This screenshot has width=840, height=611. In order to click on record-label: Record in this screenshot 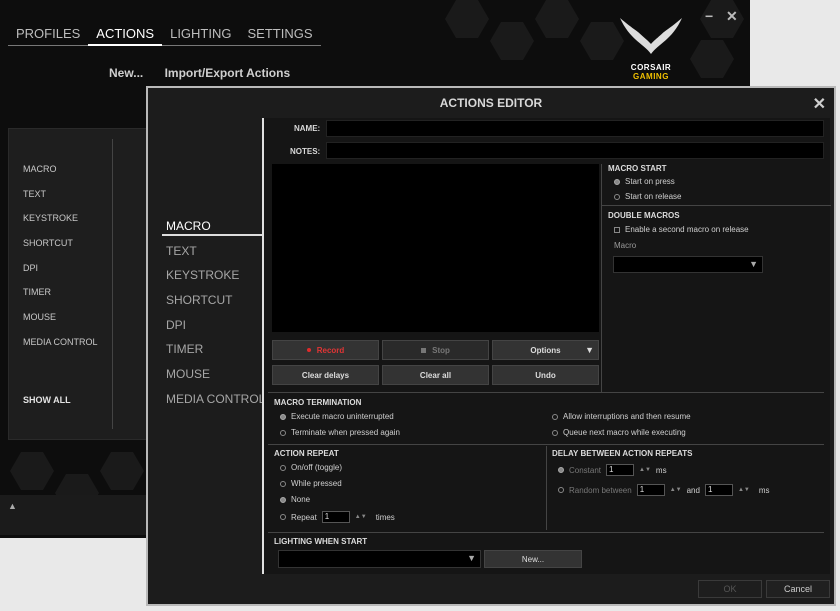, I will do `click(330, 350)`.